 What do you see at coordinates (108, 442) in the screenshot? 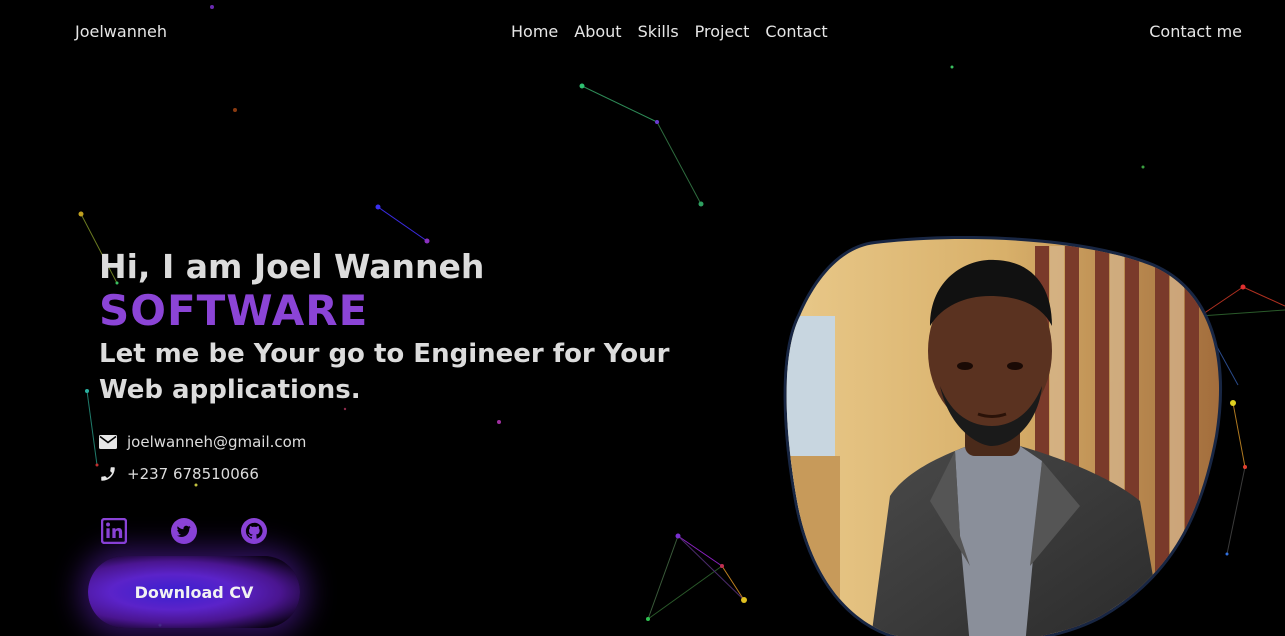
I see `mail-icon` at bounding box center [108, 442].